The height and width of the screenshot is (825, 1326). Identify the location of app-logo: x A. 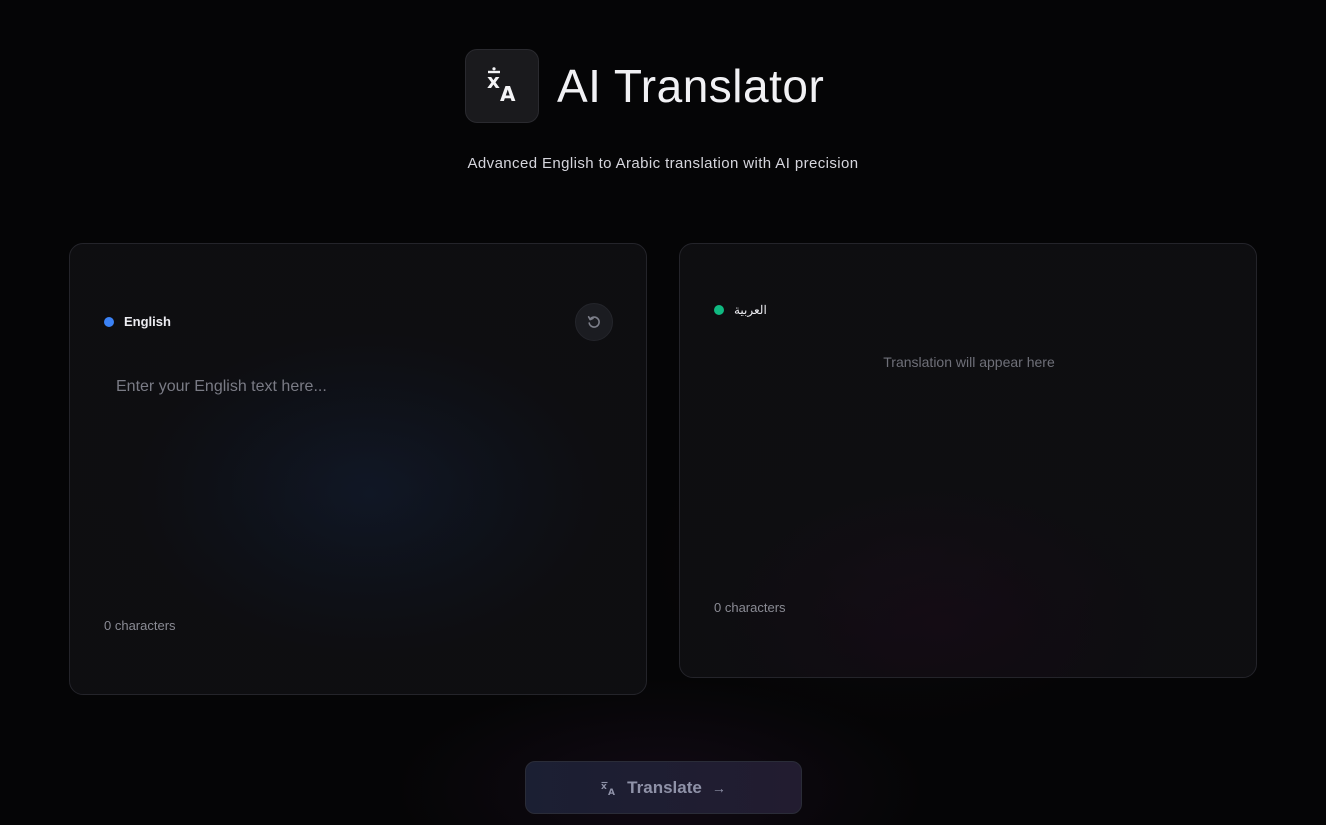
(502, 86).